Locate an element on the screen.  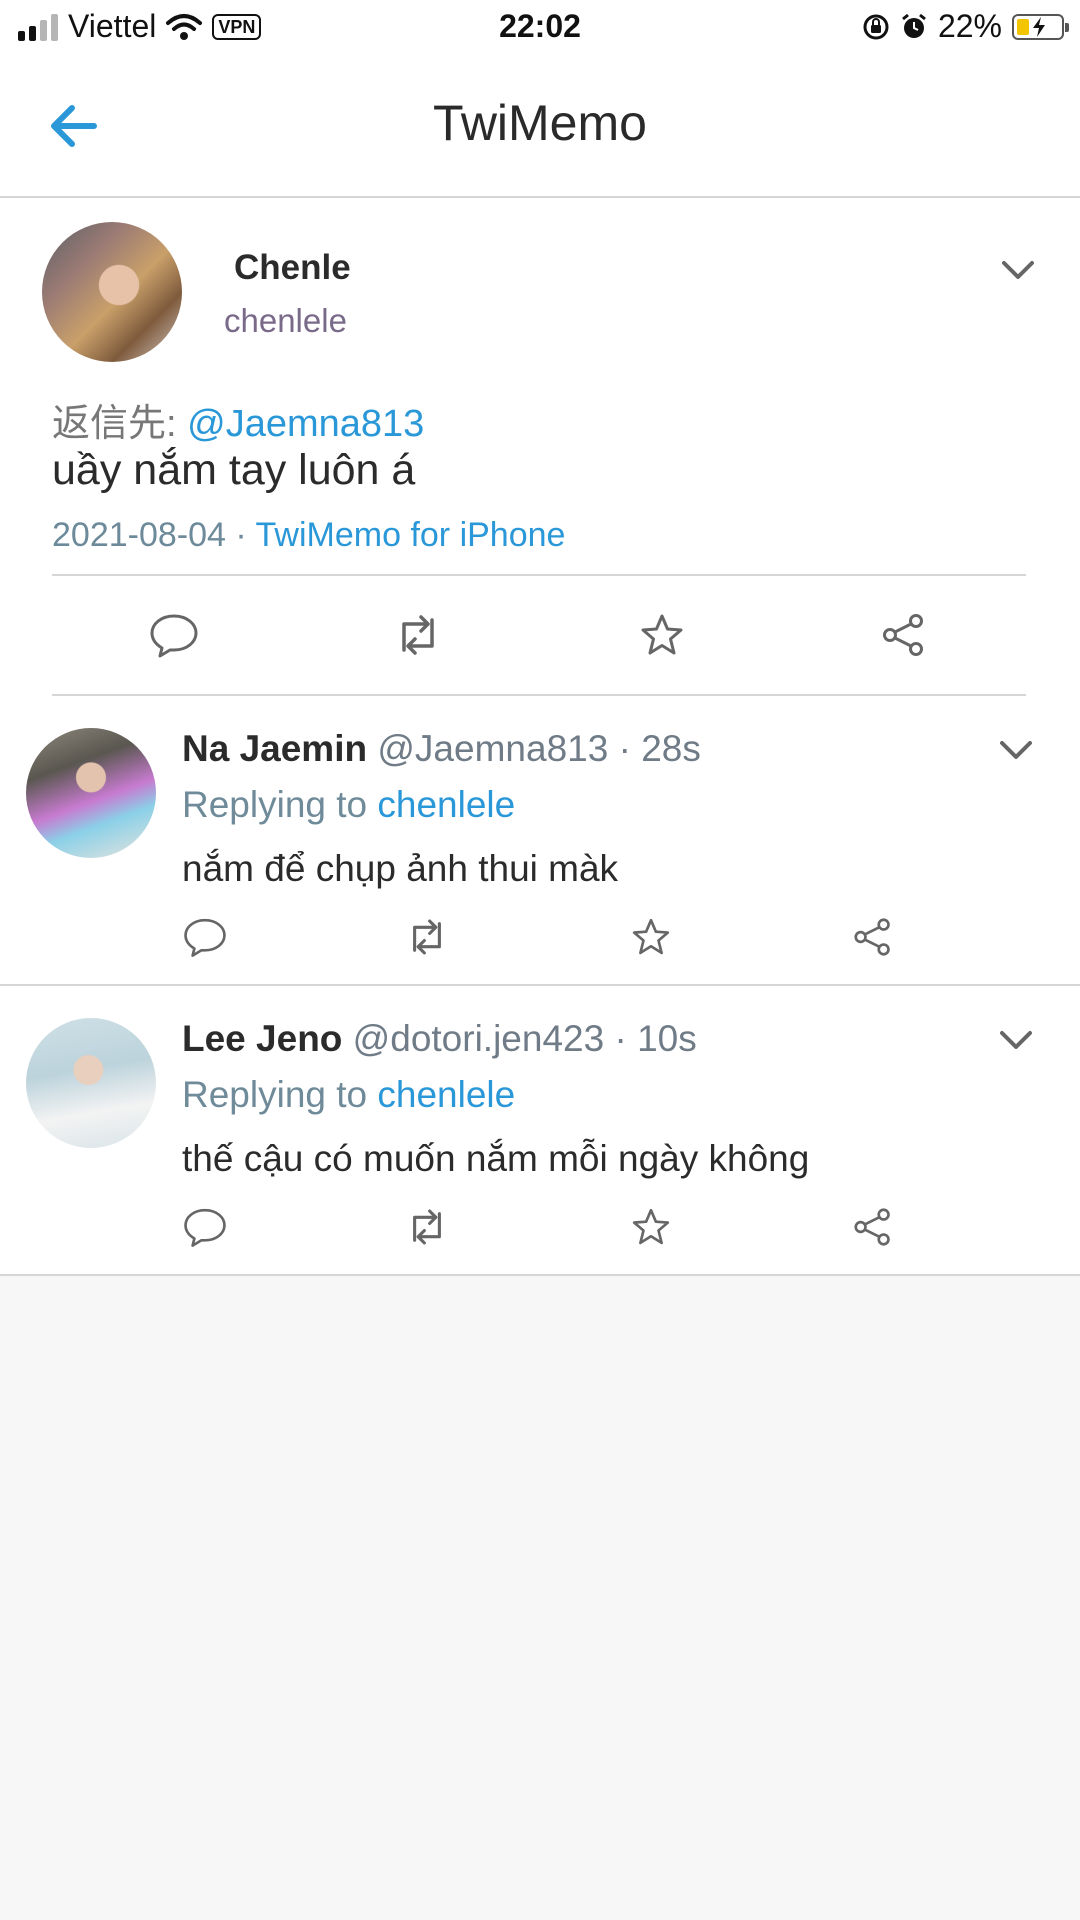
nav-bar: TwiMemo is located at coordinates (540, 127).